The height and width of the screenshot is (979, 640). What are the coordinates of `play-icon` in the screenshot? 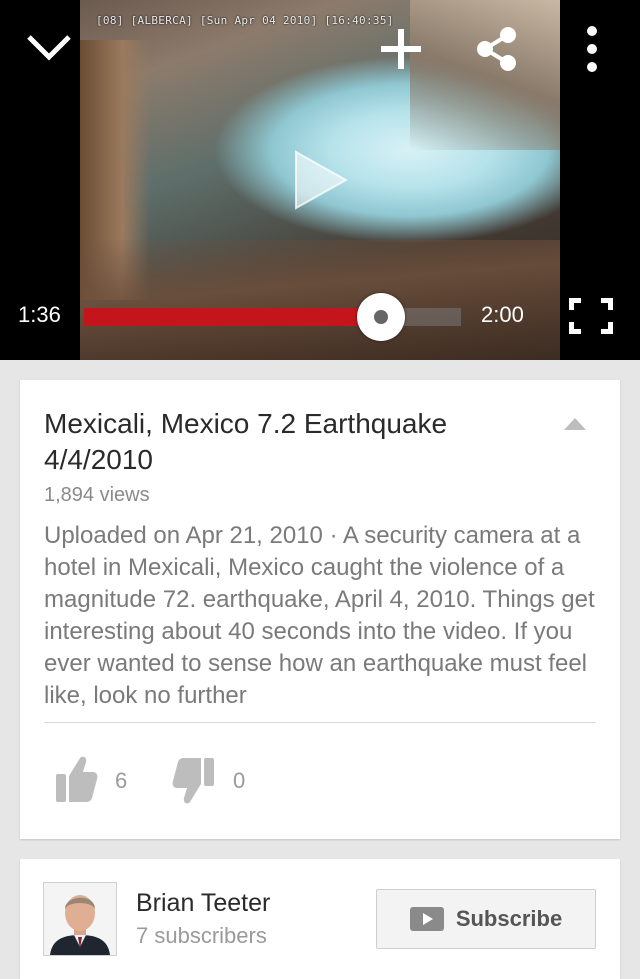 It's located at (320, 180).